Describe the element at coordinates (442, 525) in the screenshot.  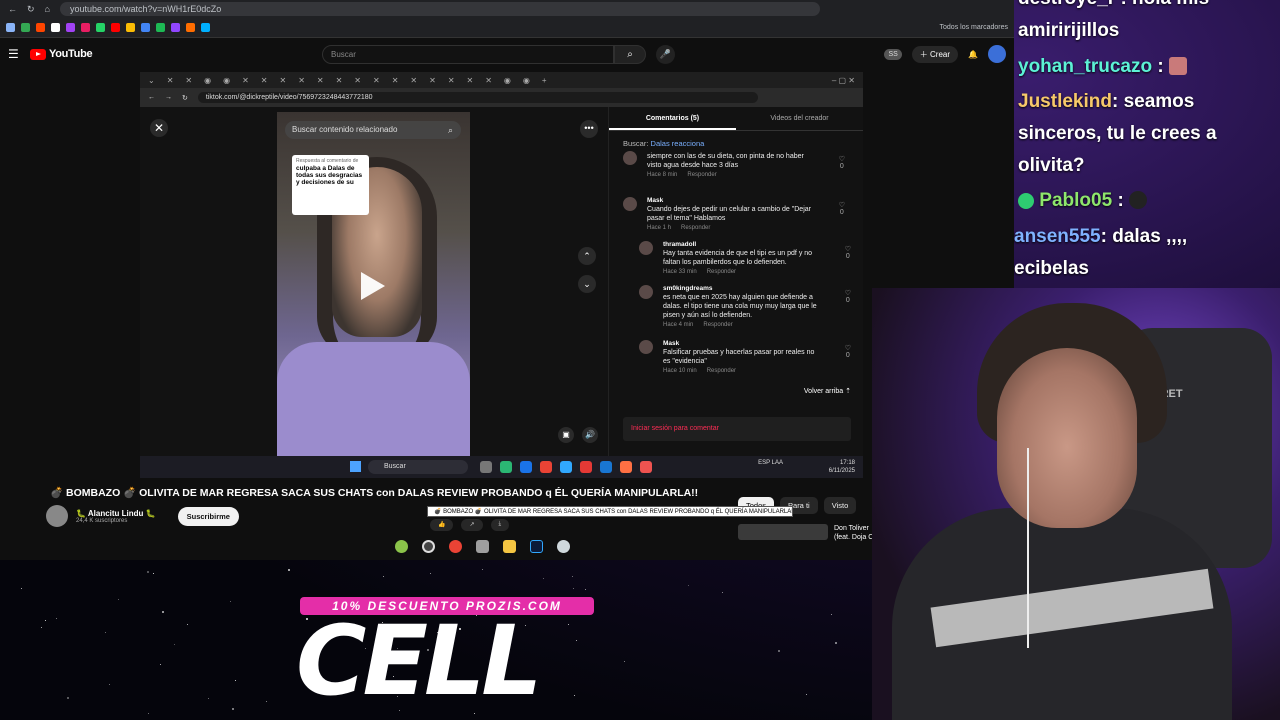
I see `like-button: 👍` at that location.